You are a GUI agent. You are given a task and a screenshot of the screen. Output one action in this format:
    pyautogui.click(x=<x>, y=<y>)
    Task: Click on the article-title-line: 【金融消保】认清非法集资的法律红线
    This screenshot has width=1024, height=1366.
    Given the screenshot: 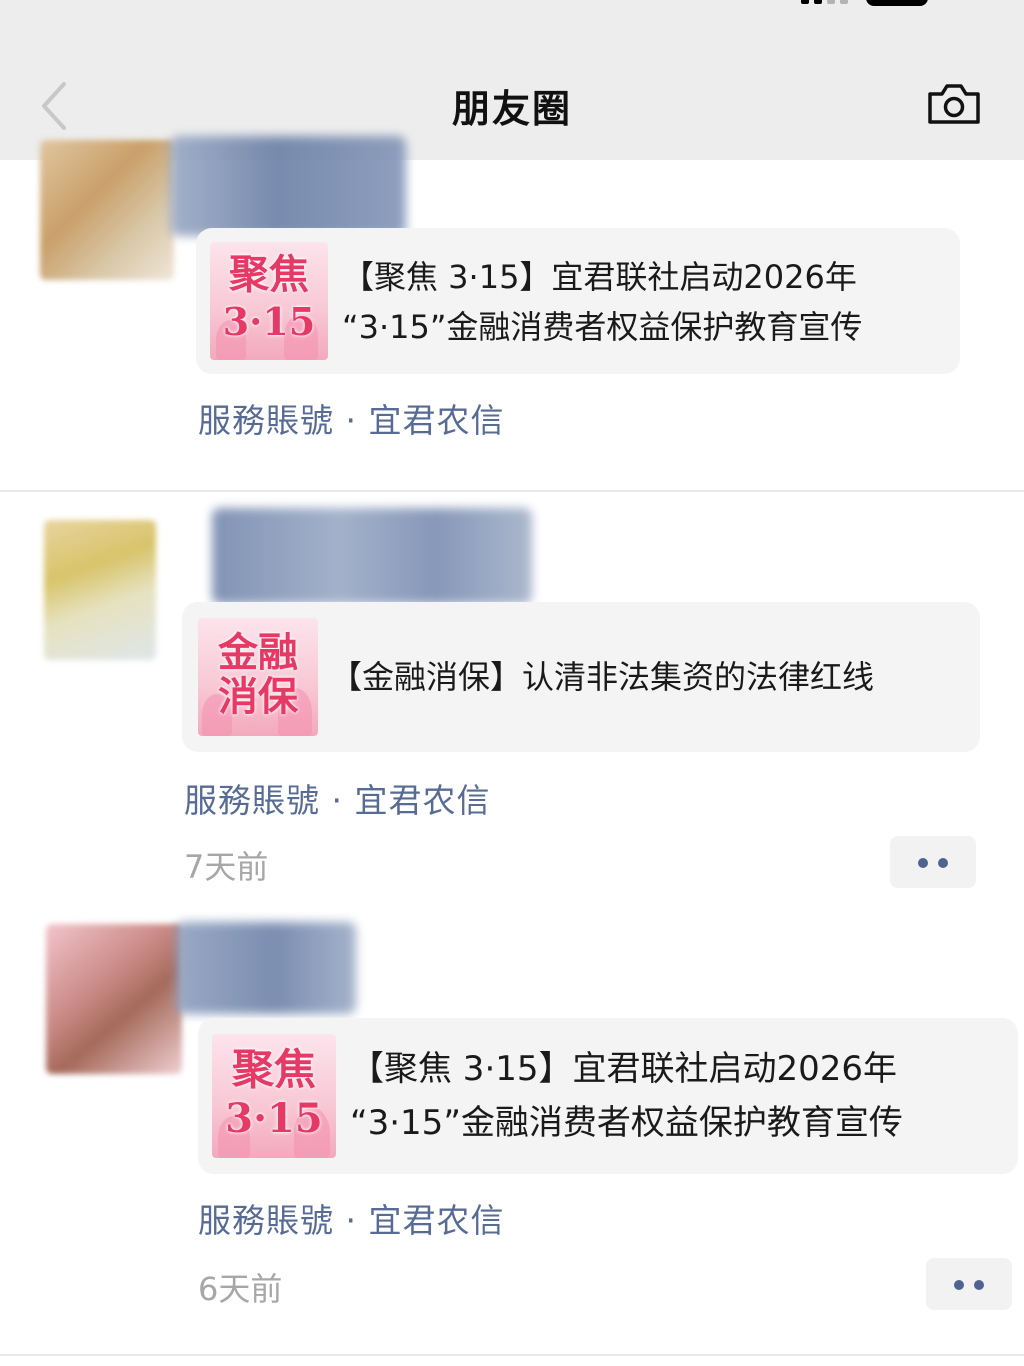 What is the action you would take?
    pyautogui.click(x=602, y=677)
    